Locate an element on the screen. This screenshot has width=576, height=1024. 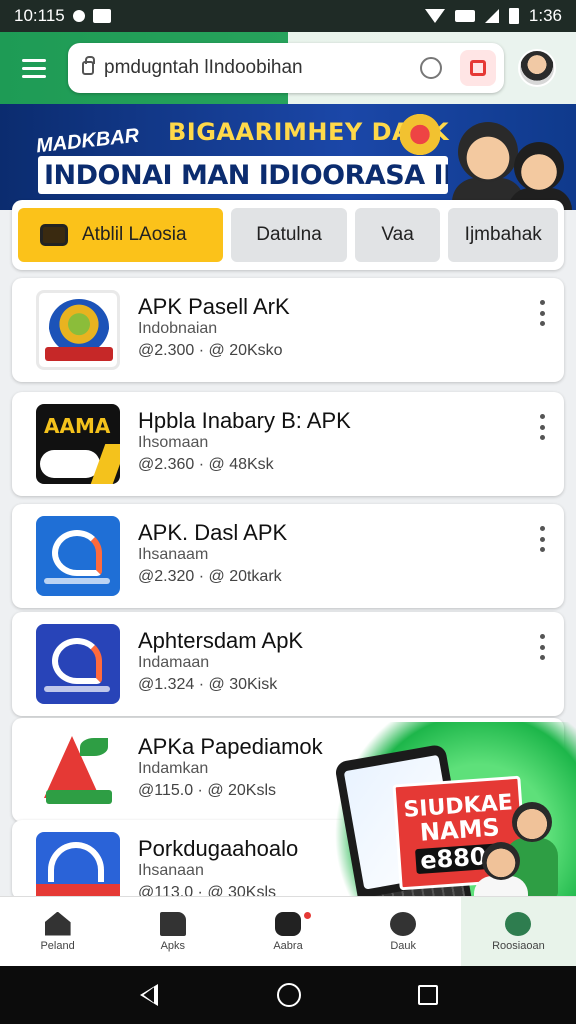
nav-apks: Apks is located at coordinates (172, 931).